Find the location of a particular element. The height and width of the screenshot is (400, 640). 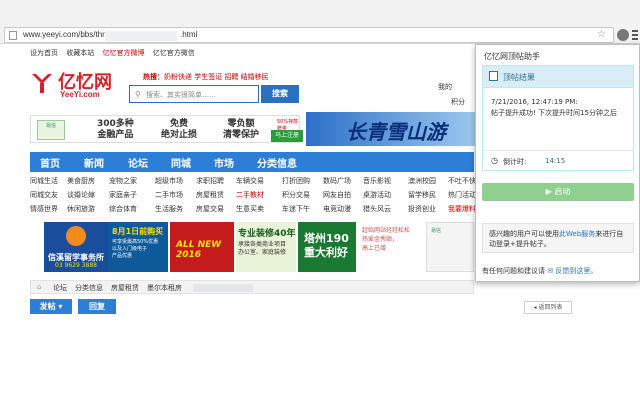

ad-banner-snow-tour: 长青雪山游 is located at coordinates (391, 129).